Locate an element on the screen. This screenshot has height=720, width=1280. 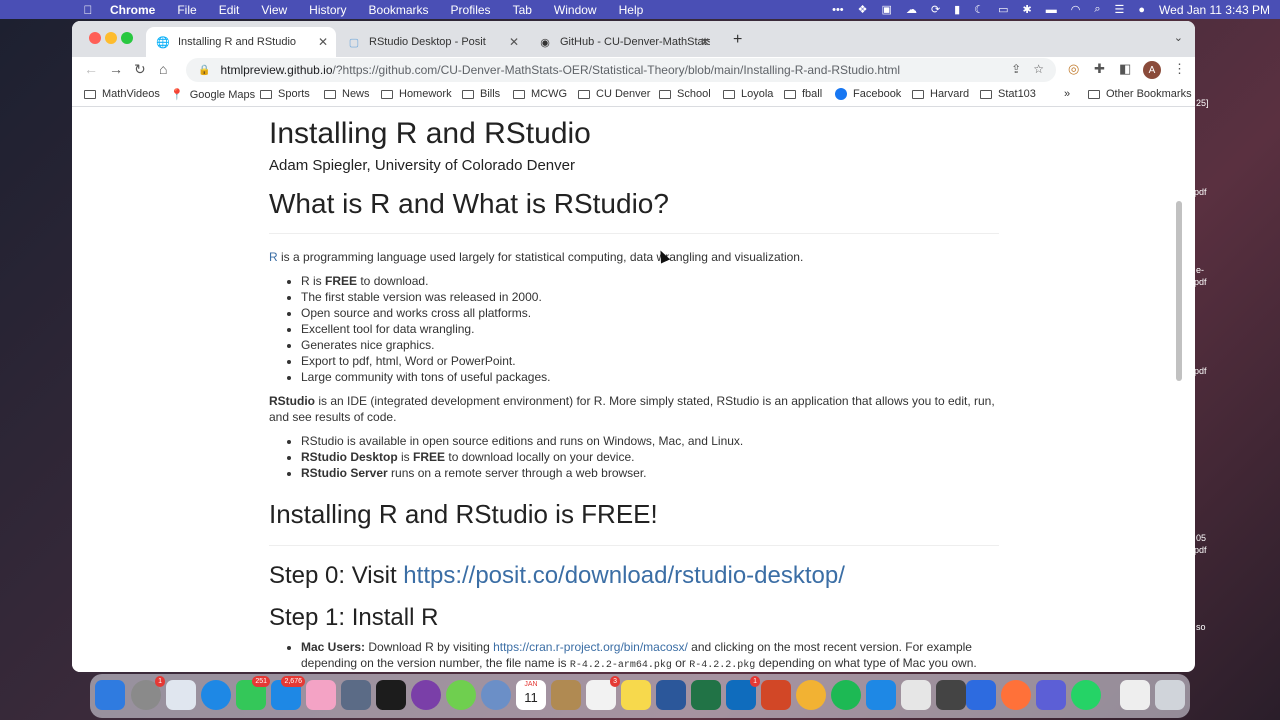
screenshot-icon is located at coordinates (916, 695).